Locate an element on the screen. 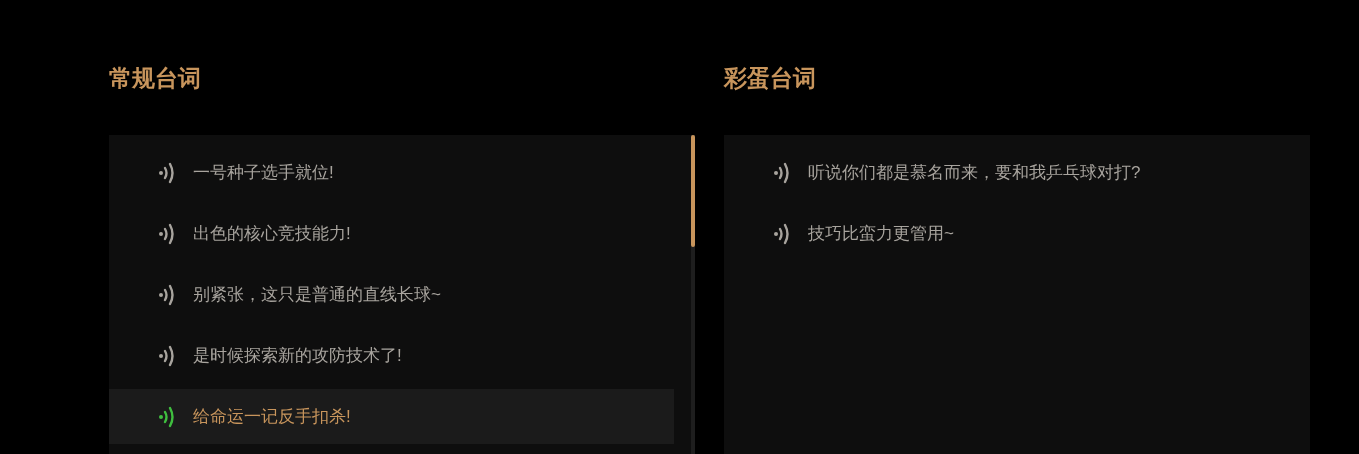  scrollbar-thumb is located at coordinates (693, 191).